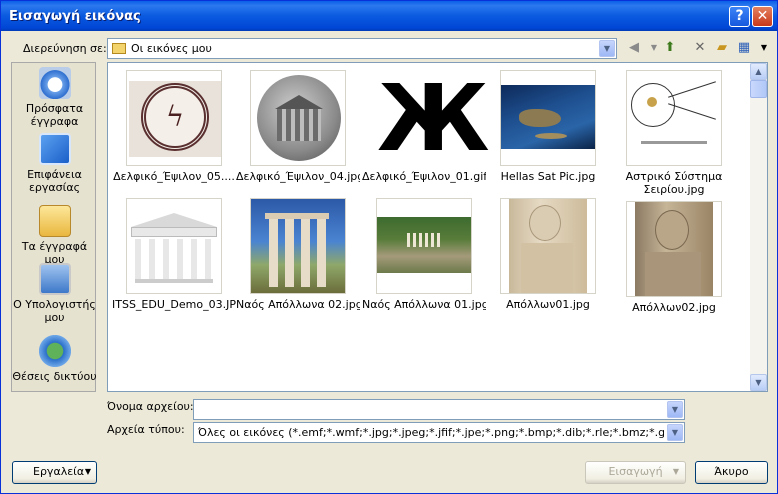  Describe the element at coordinates (54, 115) in the screenshot. I see `place-label: Πρόσφατα έγγραφα` at that location.